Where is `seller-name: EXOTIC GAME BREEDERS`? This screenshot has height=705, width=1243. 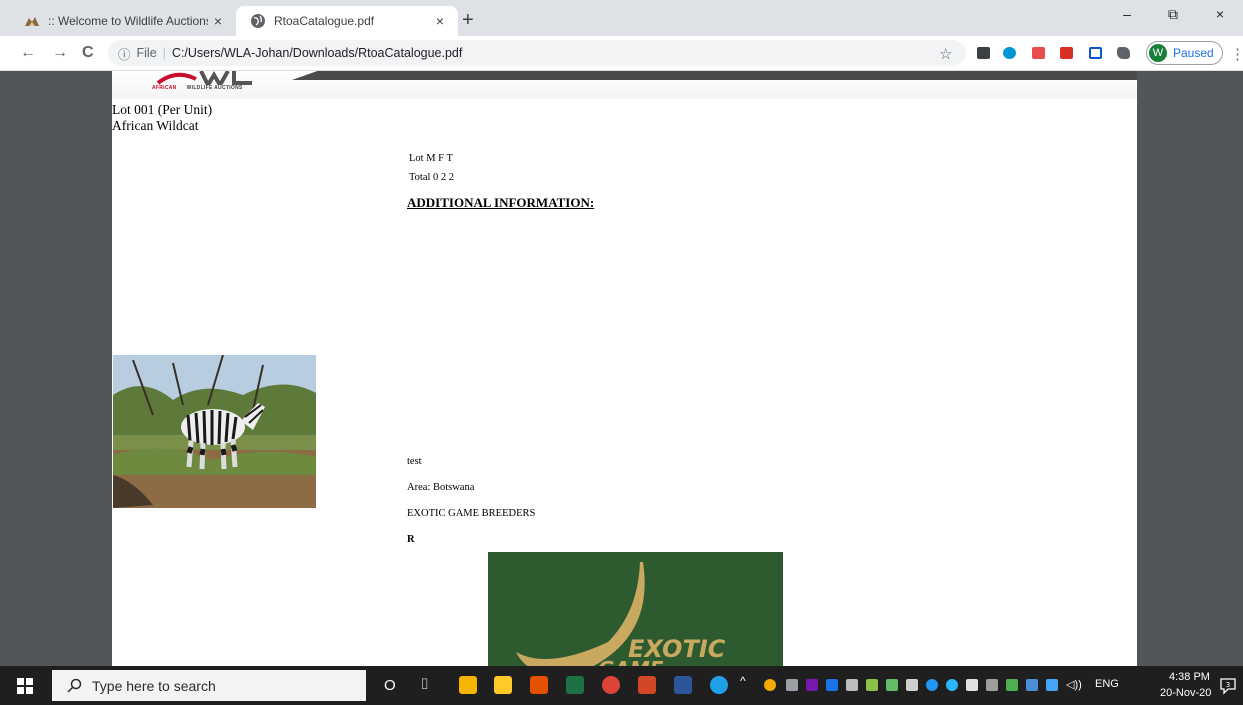 seller-name: EXOTIC GAME BREEDERS is located at coordinates (471, 513).